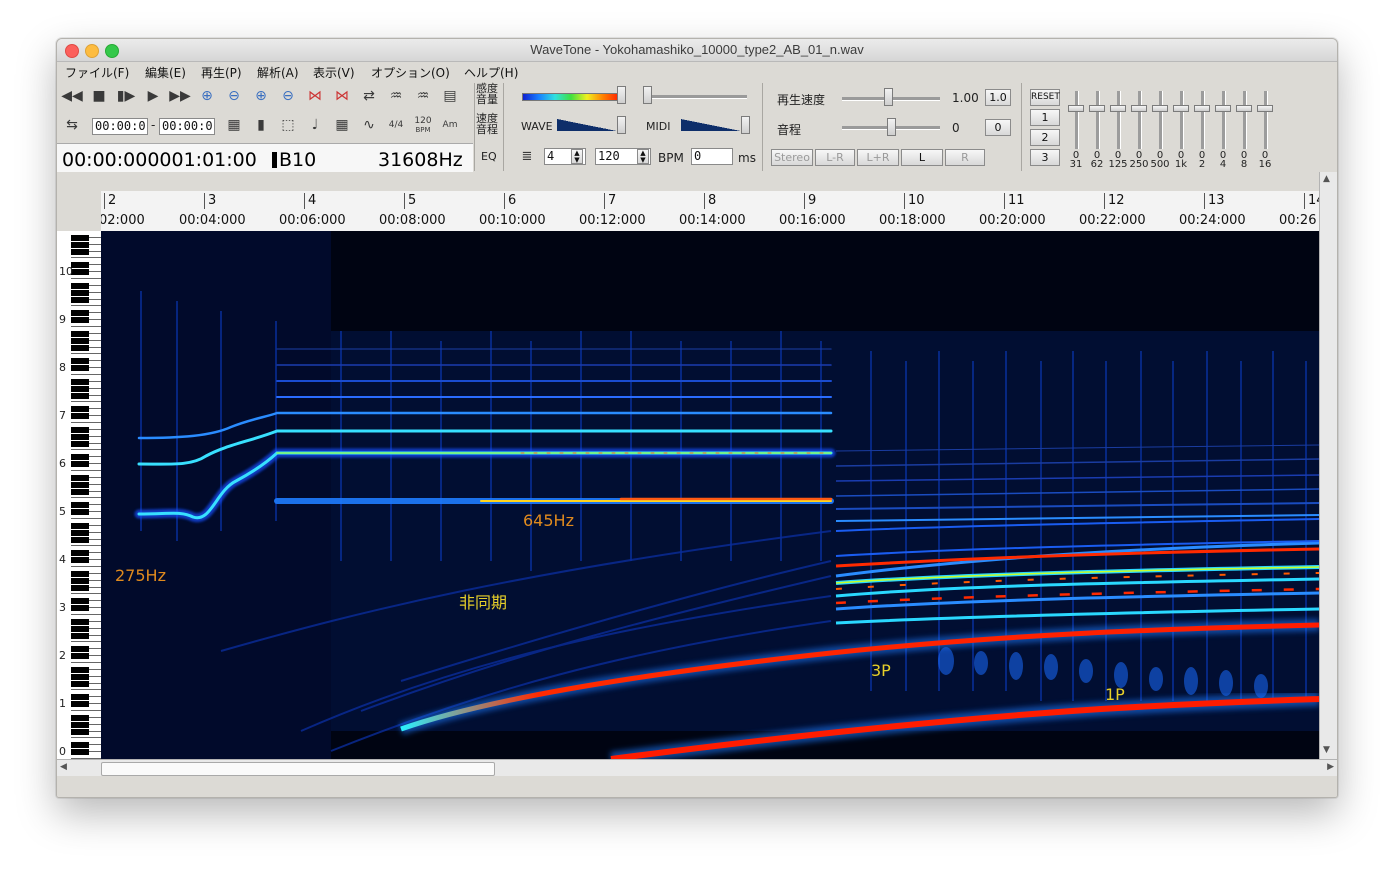  I want to click on zoom-in-h-icon: ⊕, so click(207, 96).